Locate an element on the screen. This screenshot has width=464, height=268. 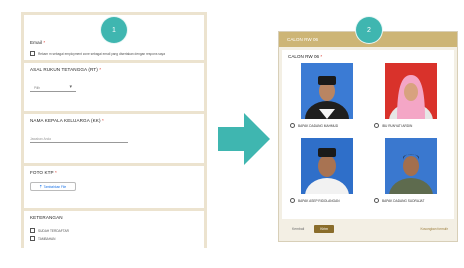
candidate-name: BAPAK ASEP RIDOLANGAN is located at coordinates (319, 200).